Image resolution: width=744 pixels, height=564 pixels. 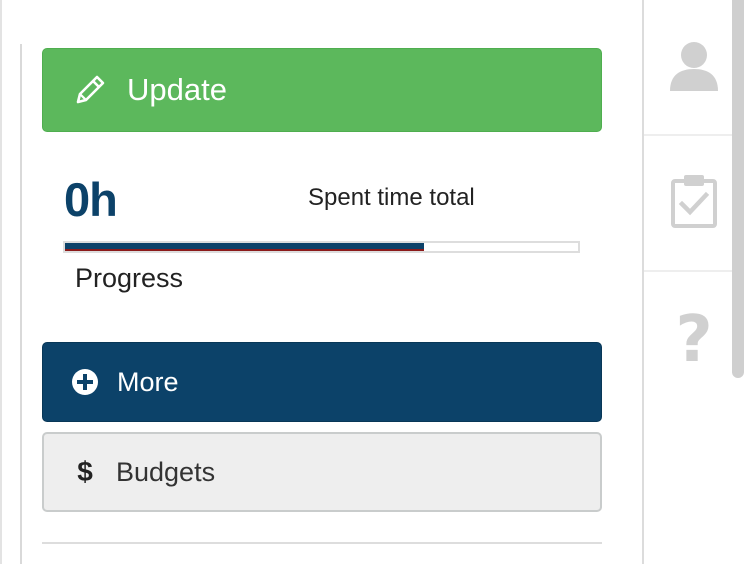 I want to click on bottom-divider, so click(x=322, y=543).